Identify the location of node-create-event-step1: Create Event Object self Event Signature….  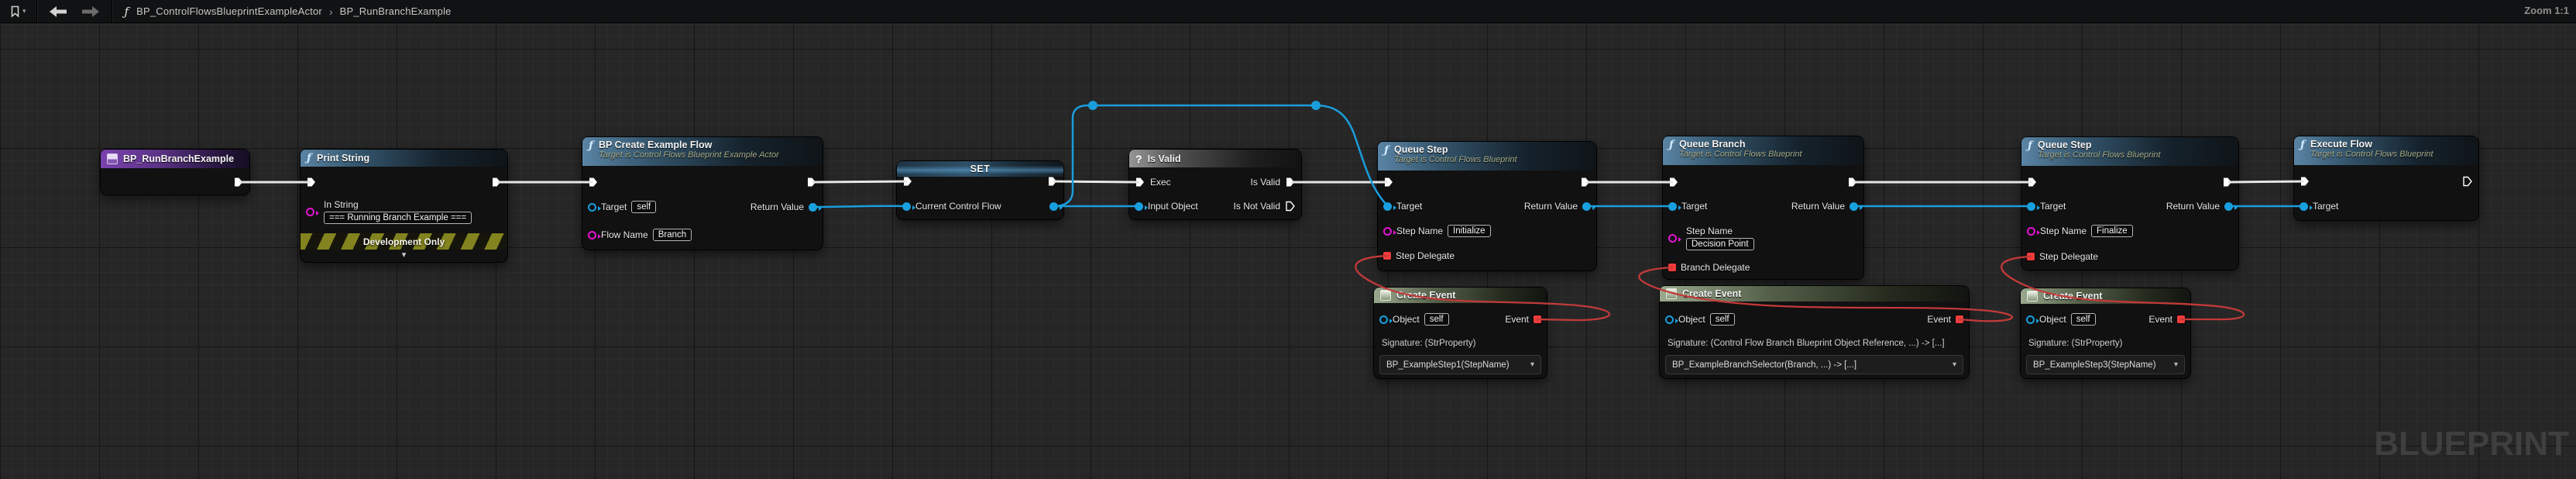
(1460, 333).